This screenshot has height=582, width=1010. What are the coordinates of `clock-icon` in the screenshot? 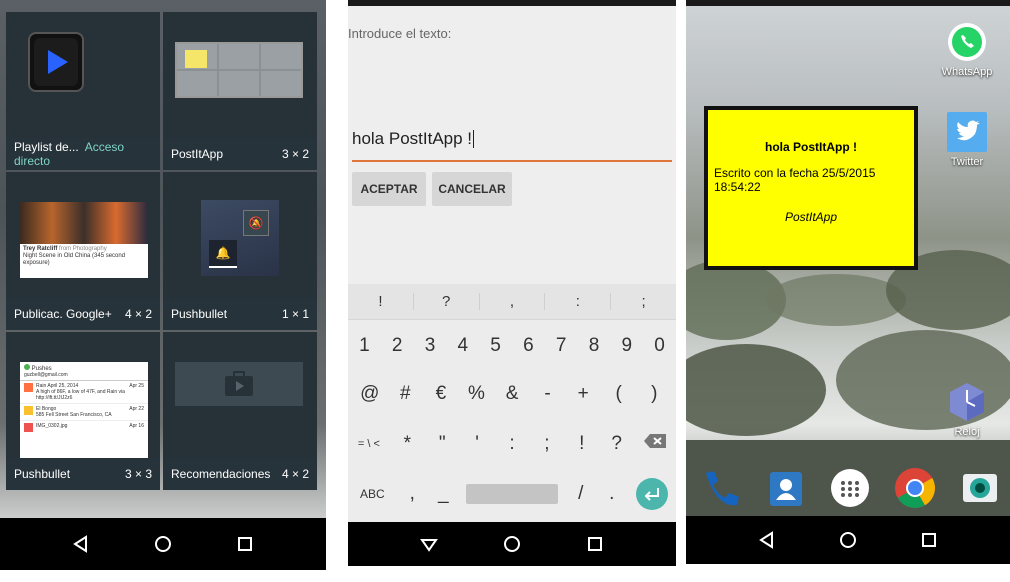 It's located at (967, 402).